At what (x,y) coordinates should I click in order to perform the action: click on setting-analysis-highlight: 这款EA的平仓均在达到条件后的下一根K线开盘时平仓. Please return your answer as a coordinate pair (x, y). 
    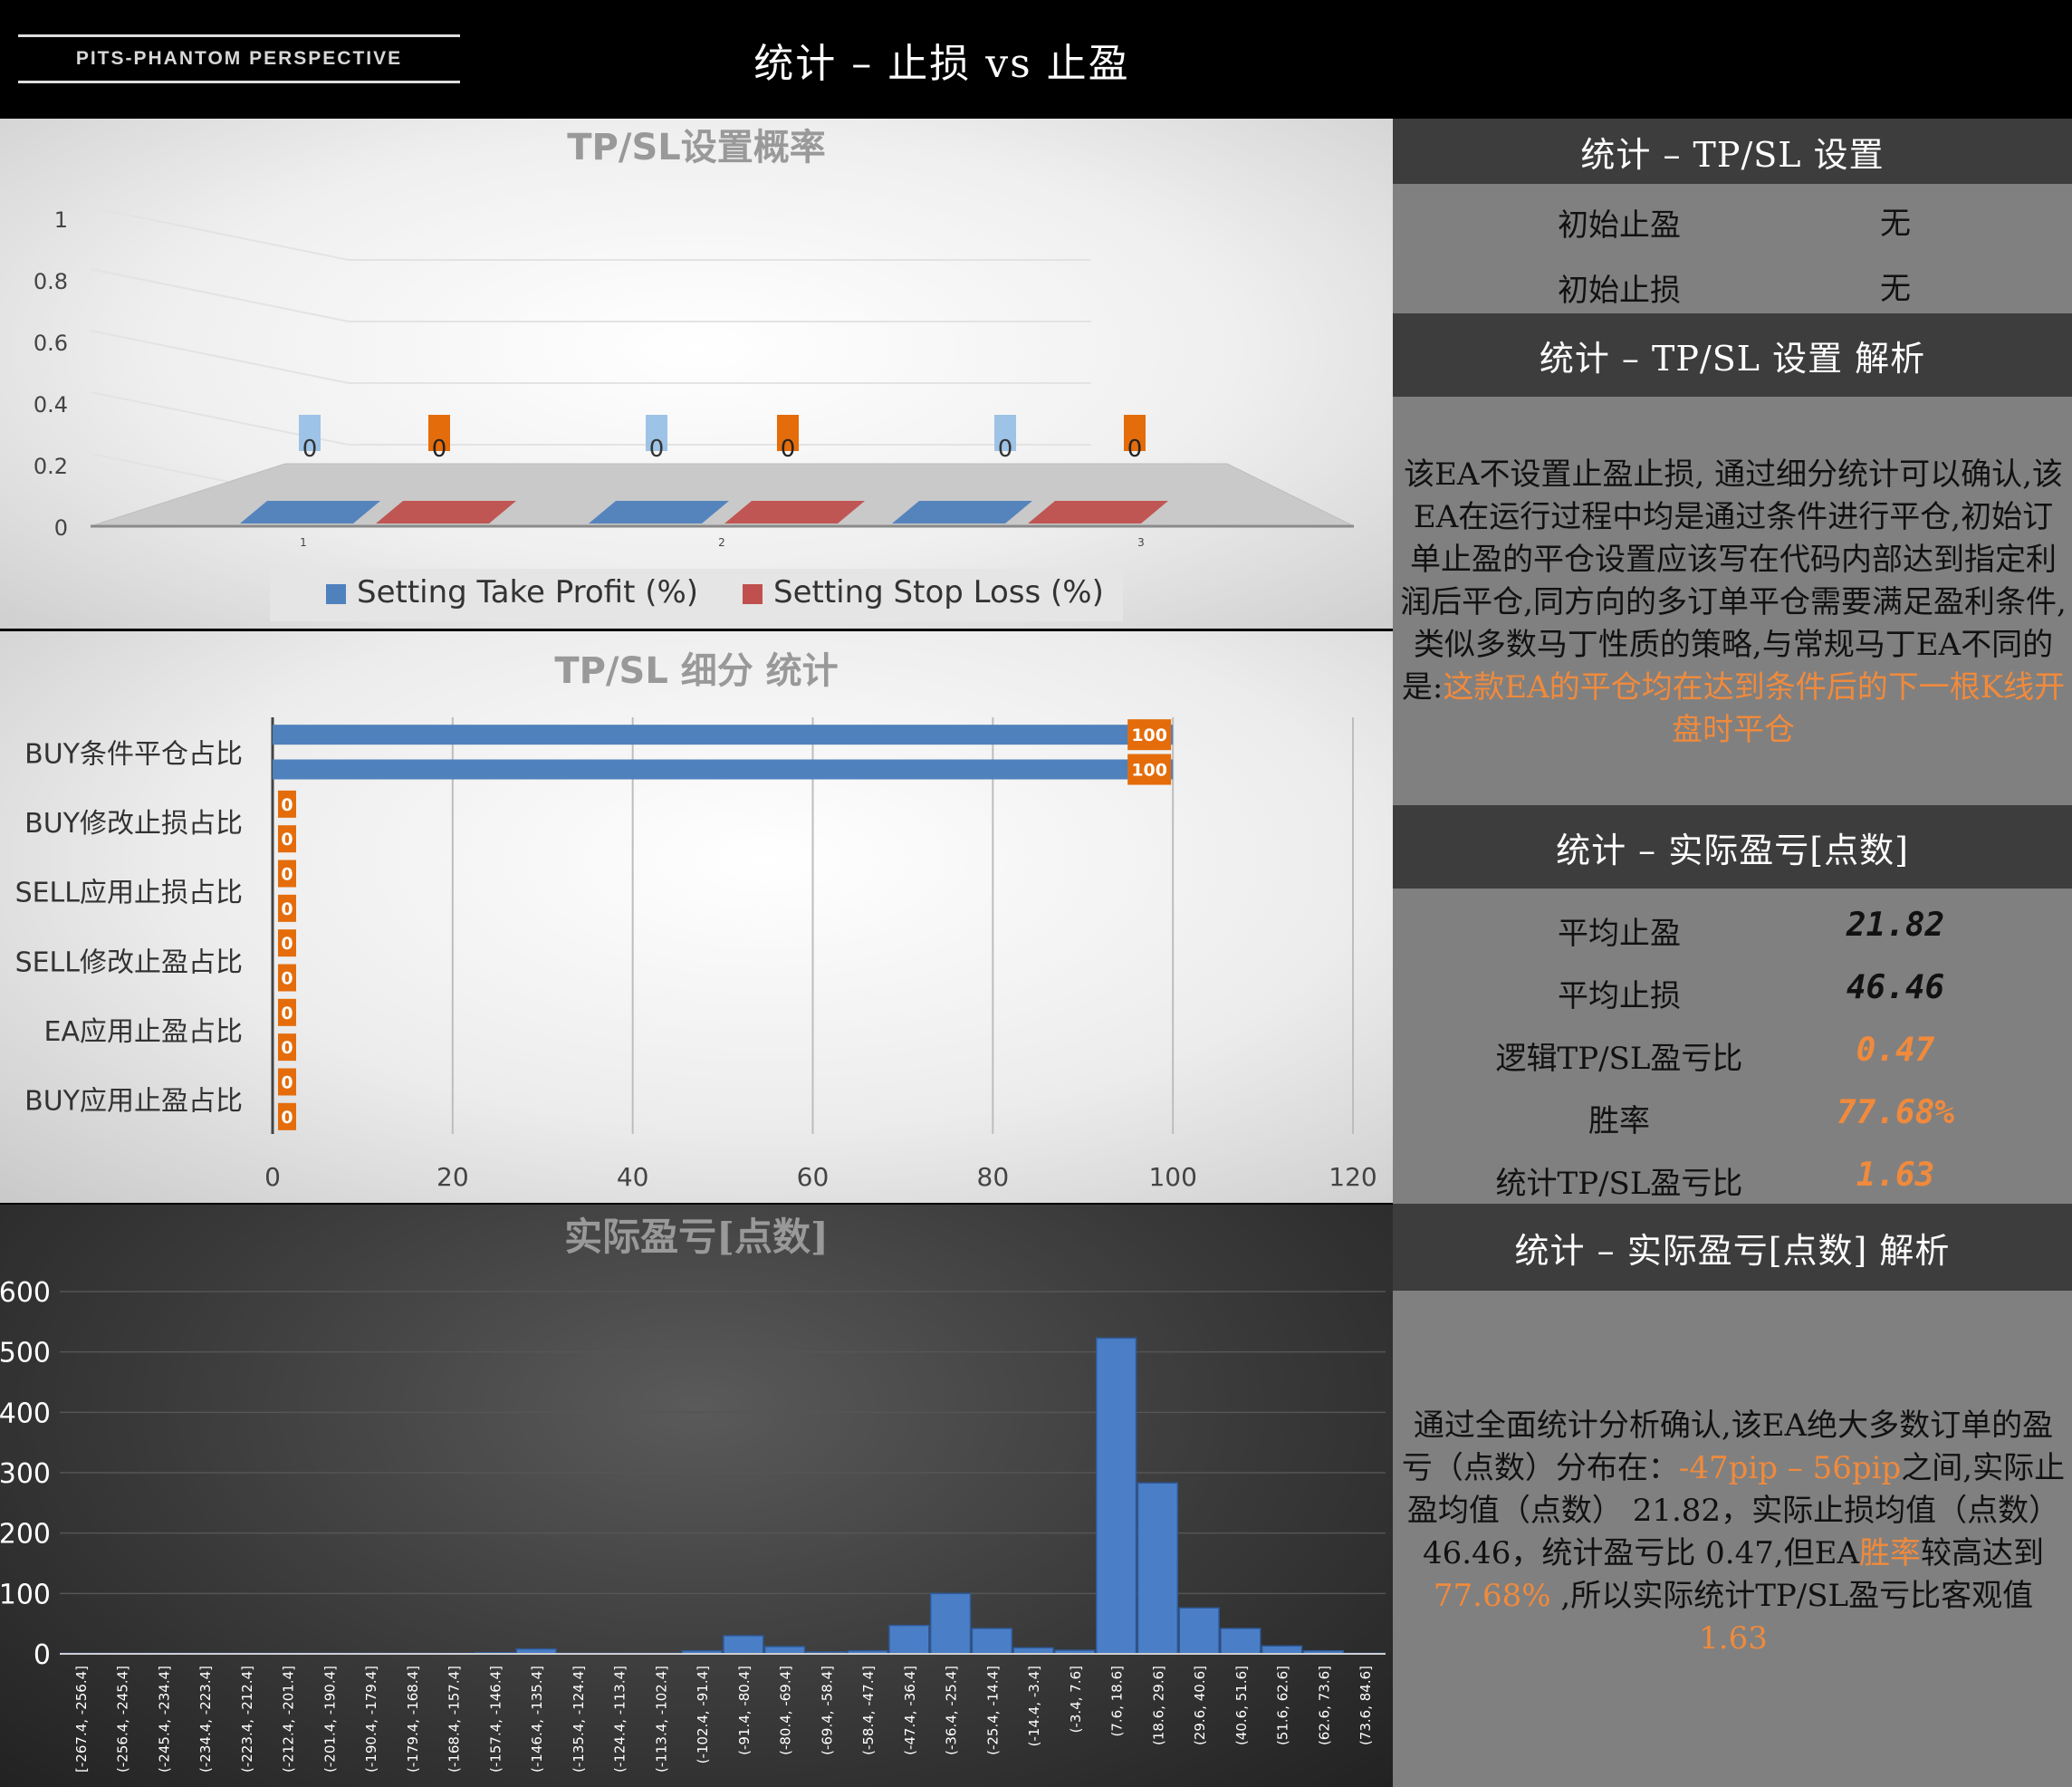
    Looking at the image, I should click on (1755, 708).